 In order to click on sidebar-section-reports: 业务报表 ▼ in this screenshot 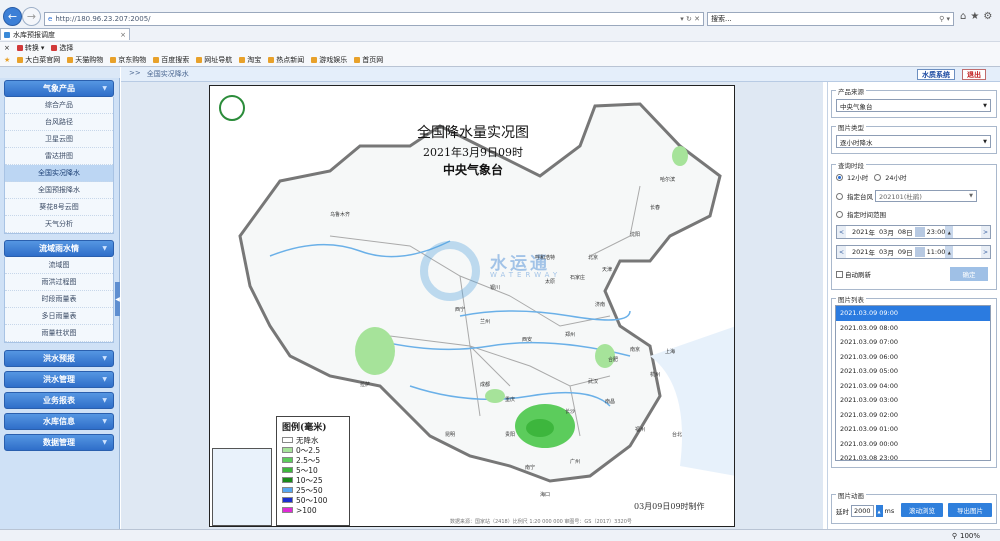, I will do `click(59, 400)`.